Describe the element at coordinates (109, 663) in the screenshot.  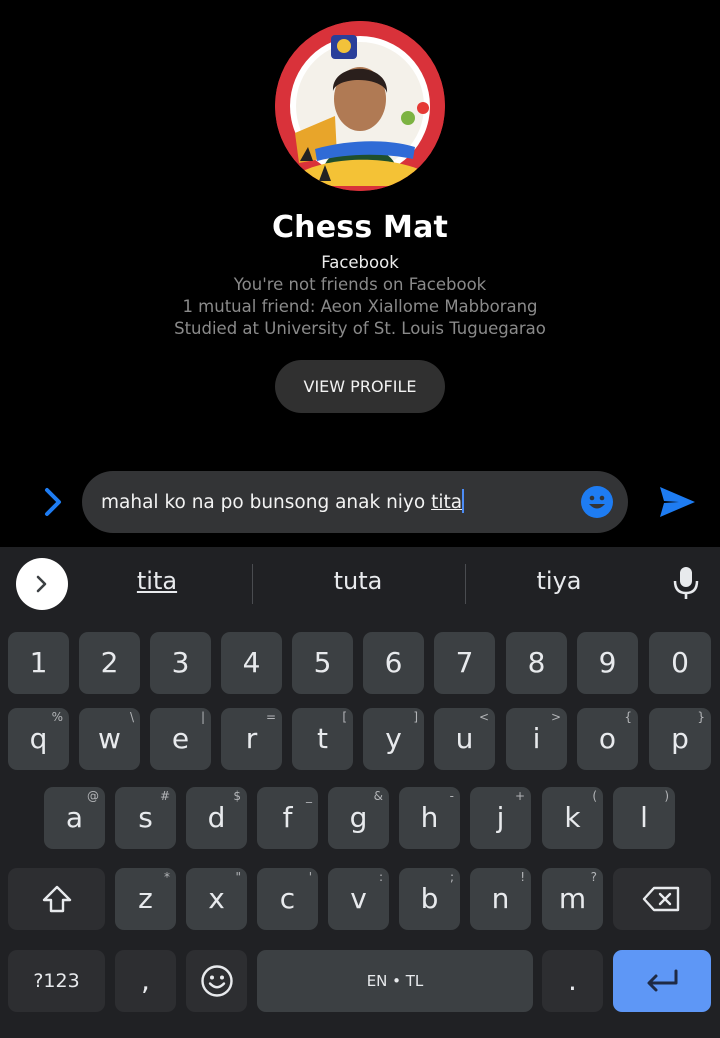
I see `key-2: 2` at that location.